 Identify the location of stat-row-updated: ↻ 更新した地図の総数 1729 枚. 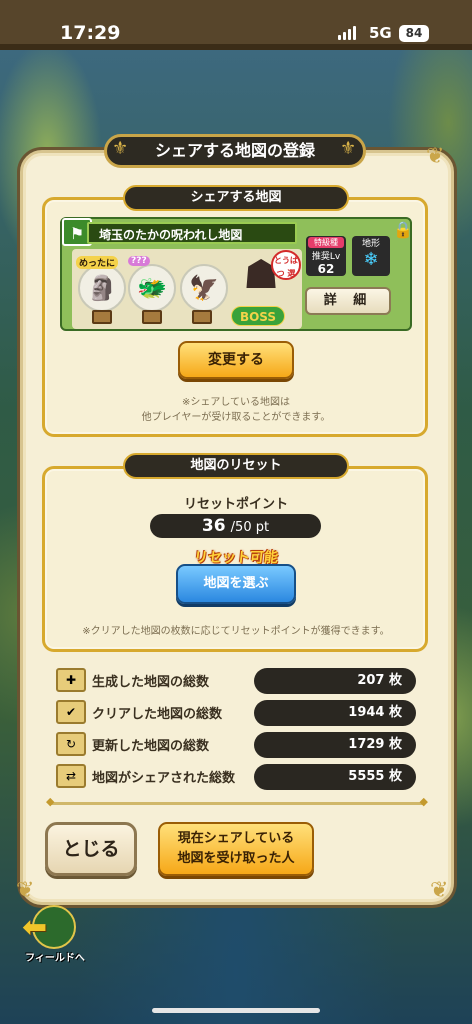
(237, 745).